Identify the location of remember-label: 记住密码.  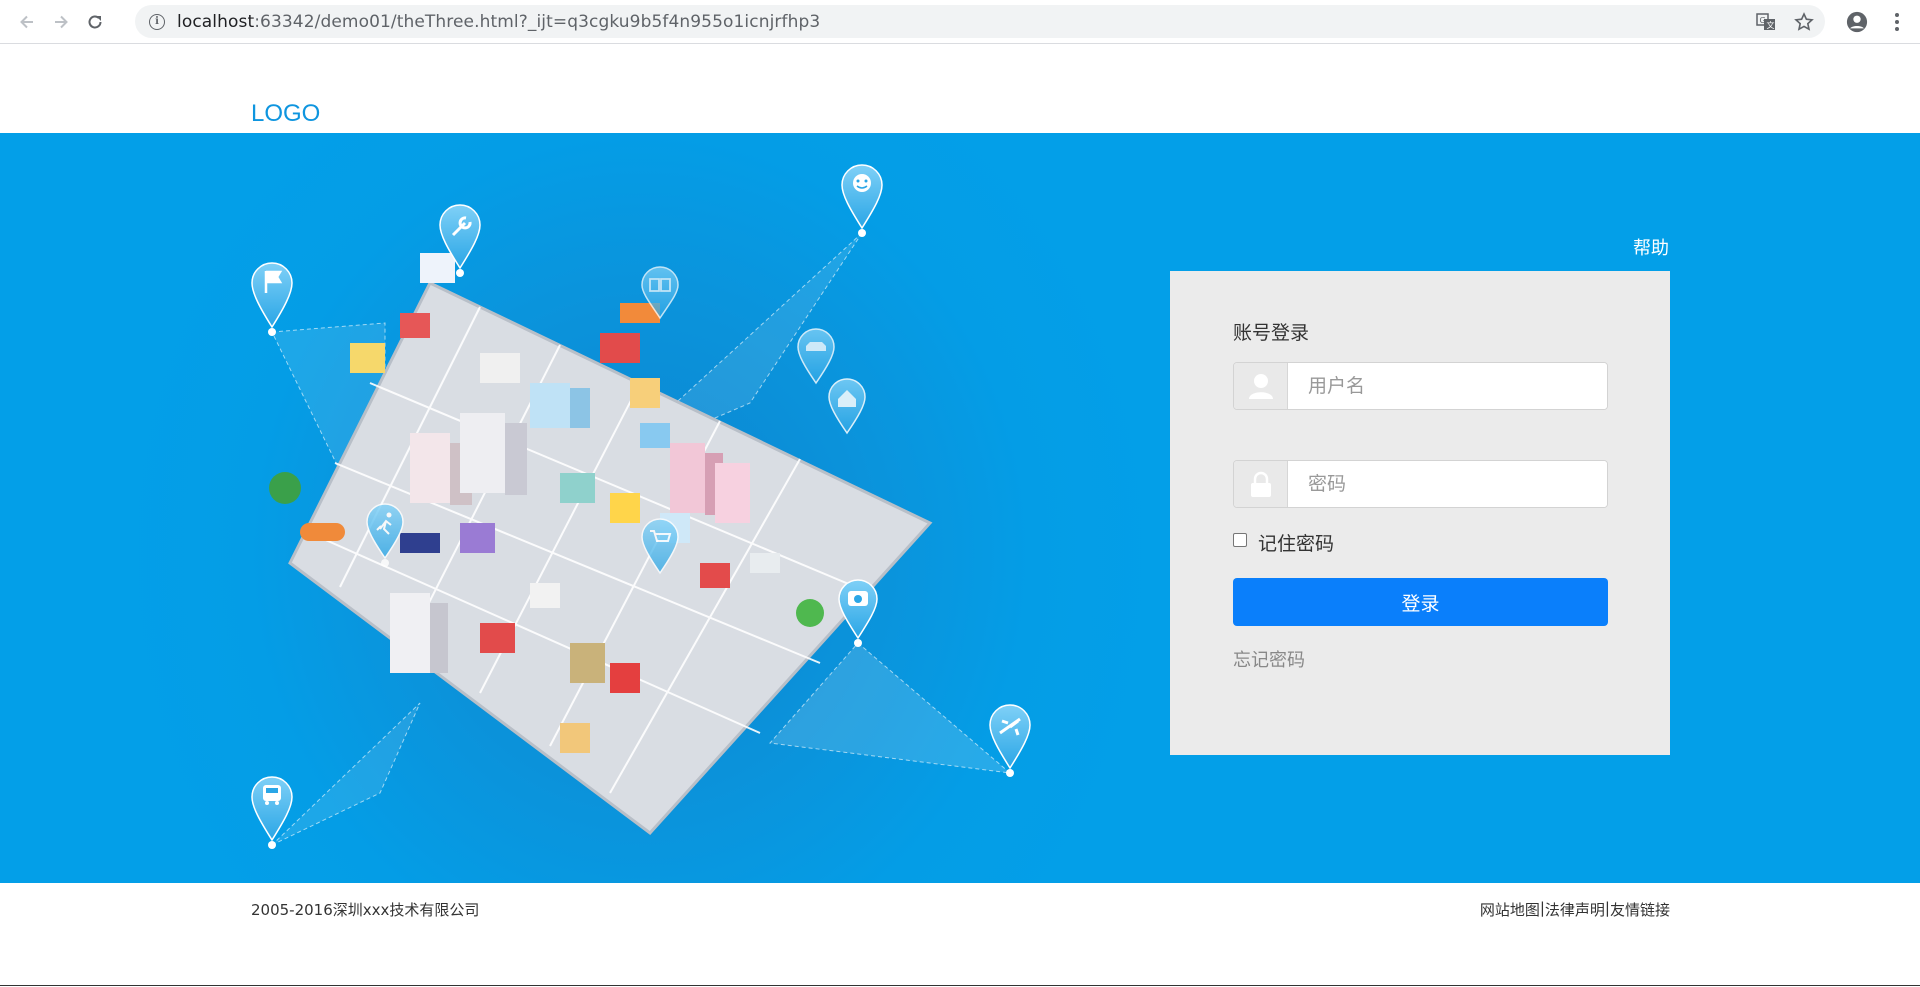
(1296, 542).